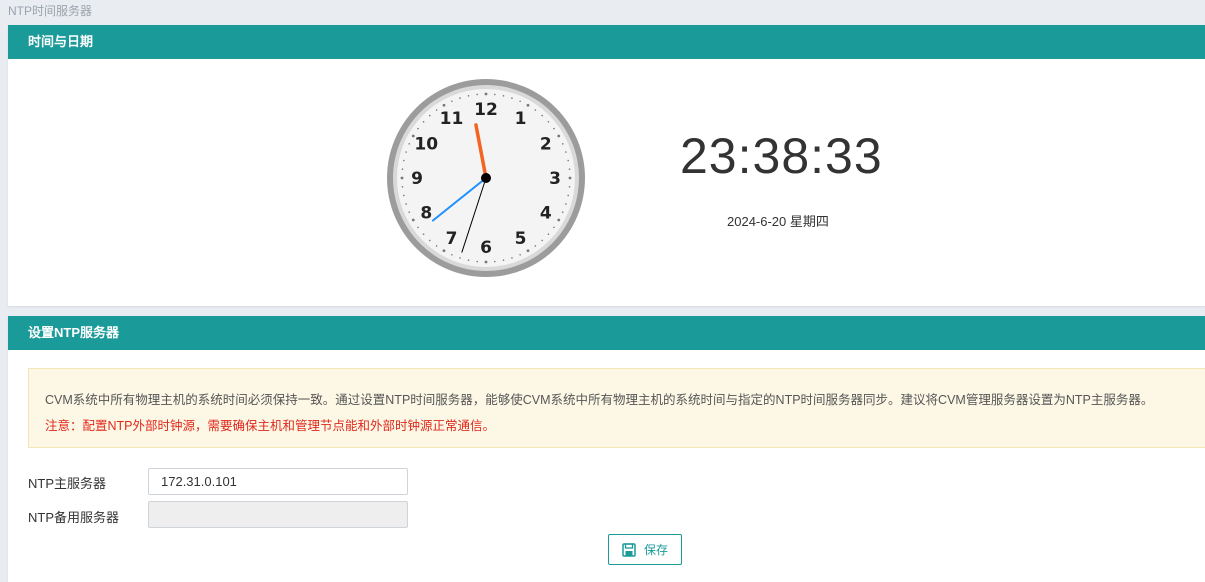 The image size is (1205, 582). Describe the element at coordinates (555, 179) in the screenshot. I see `clock-numeral: 3` at that location.